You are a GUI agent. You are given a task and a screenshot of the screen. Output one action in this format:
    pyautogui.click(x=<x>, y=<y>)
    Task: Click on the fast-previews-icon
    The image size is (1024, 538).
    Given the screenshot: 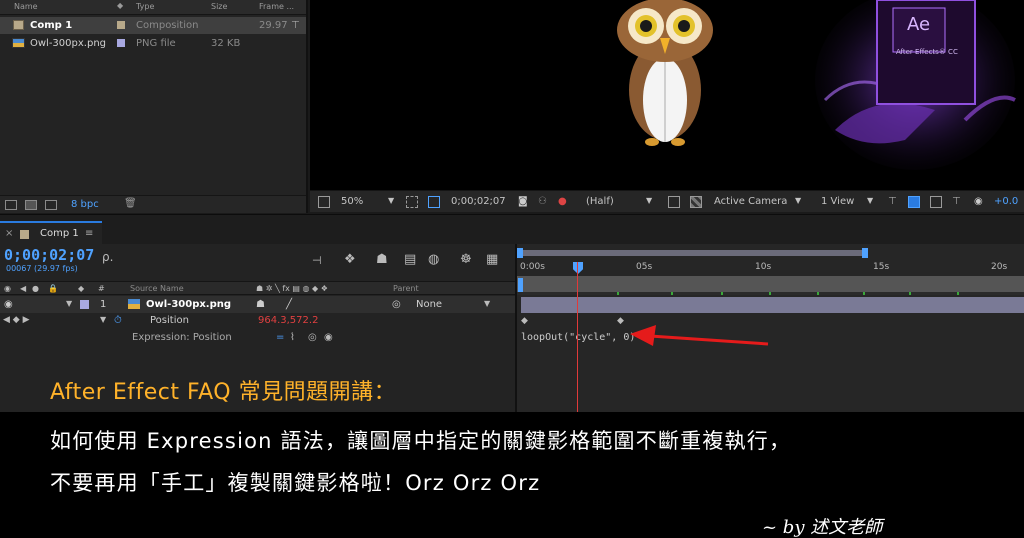 What is the action you would take?
    pyautogui.click(x=674, y=202)
    